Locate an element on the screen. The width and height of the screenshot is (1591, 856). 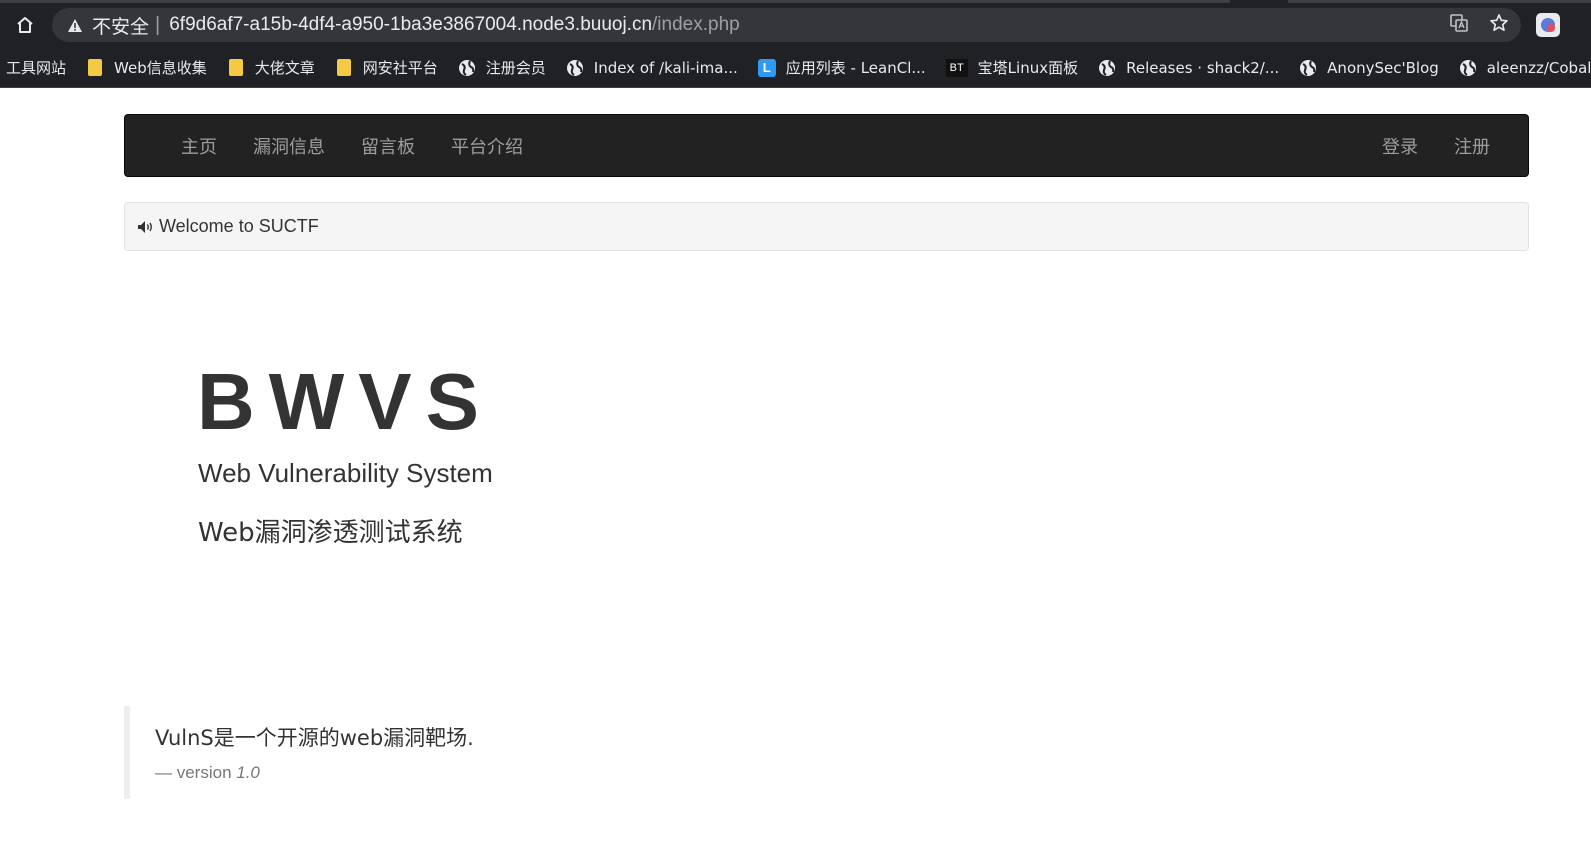
hero-subtitle-cn: Web漏洞渗透测试系统 is located at coordinates (330, 533).